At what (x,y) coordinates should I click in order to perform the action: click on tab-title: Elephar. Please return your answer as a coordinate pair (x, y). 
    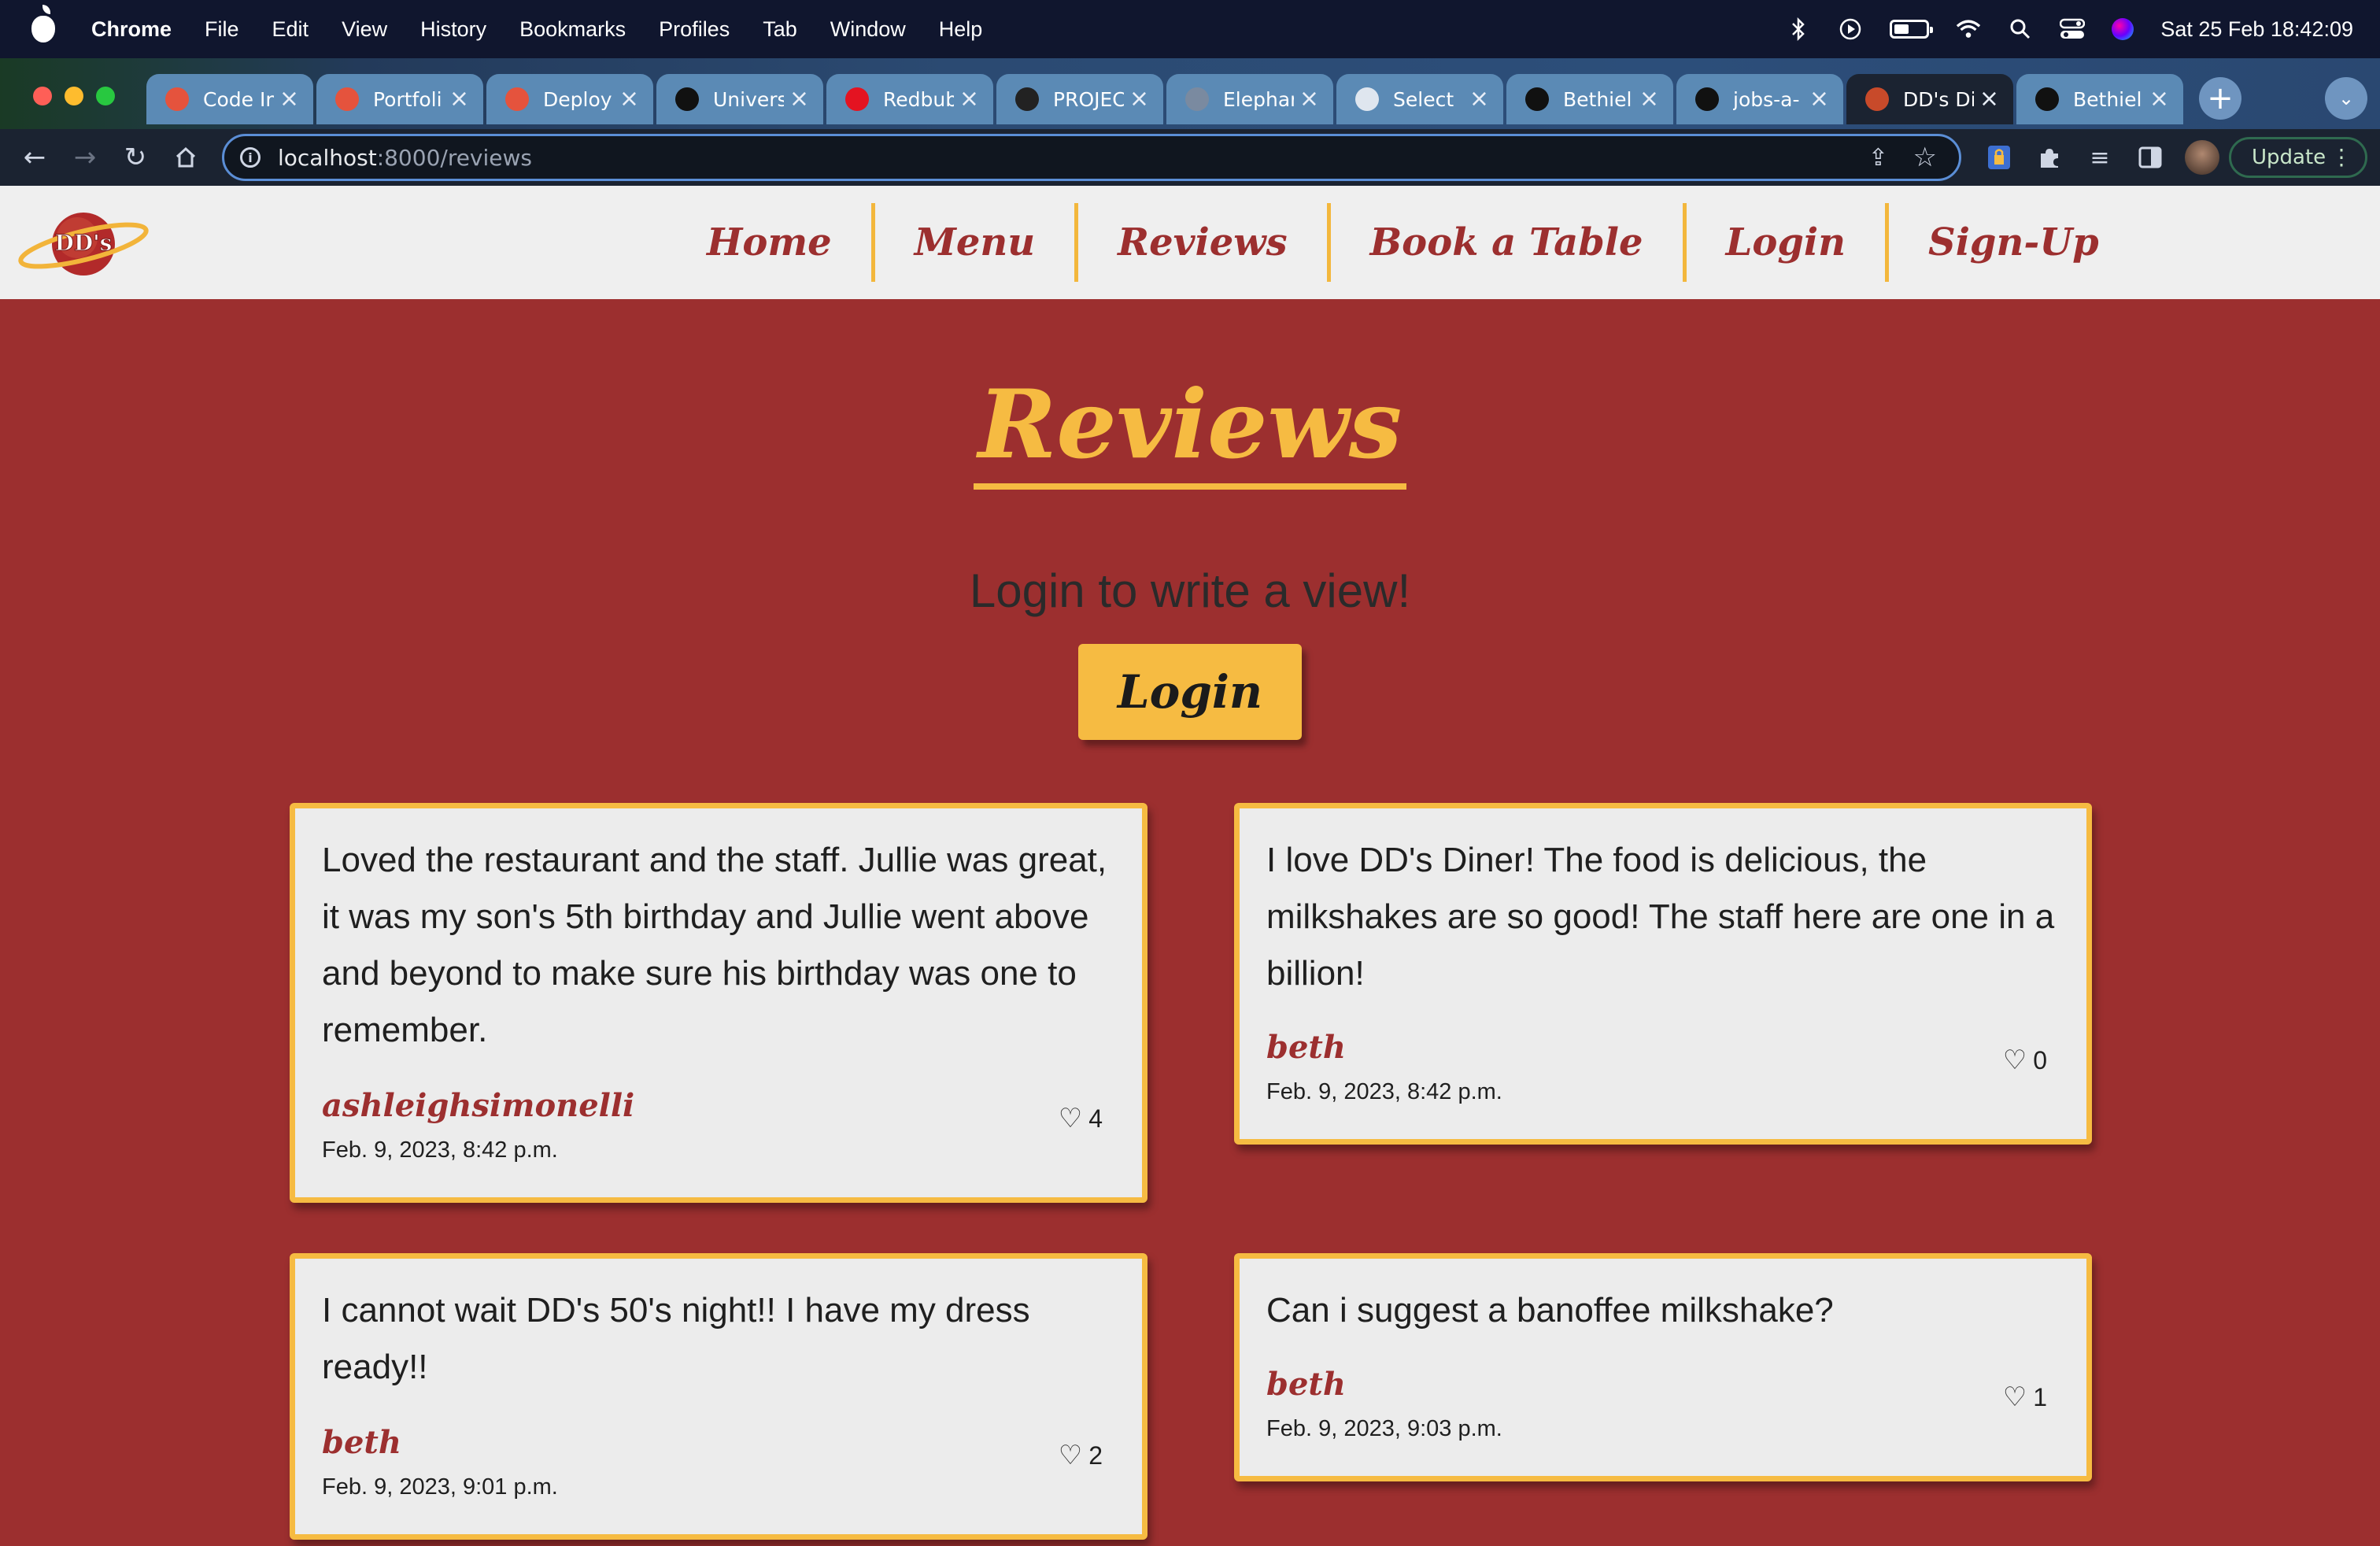
    Looking at the image, I should click on (1258, 99).